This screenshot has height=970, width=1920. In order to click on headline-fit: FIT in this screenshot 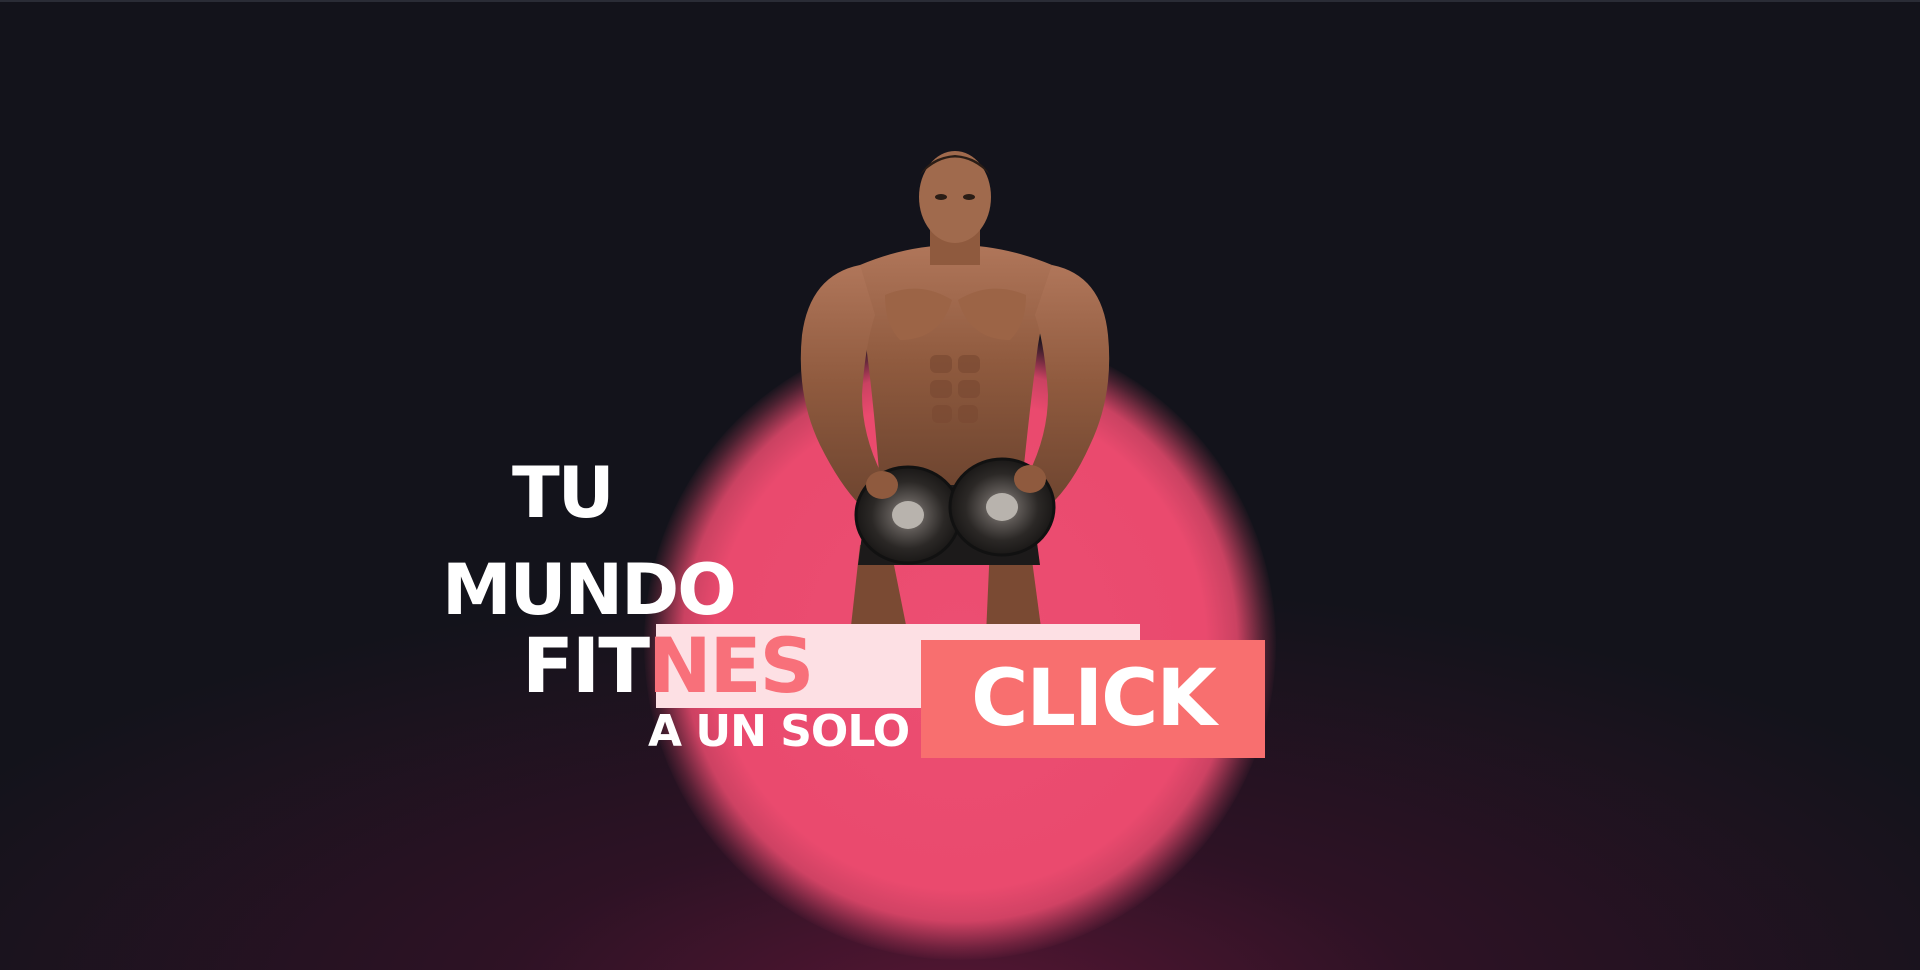, I will do `click(586, 665)`.